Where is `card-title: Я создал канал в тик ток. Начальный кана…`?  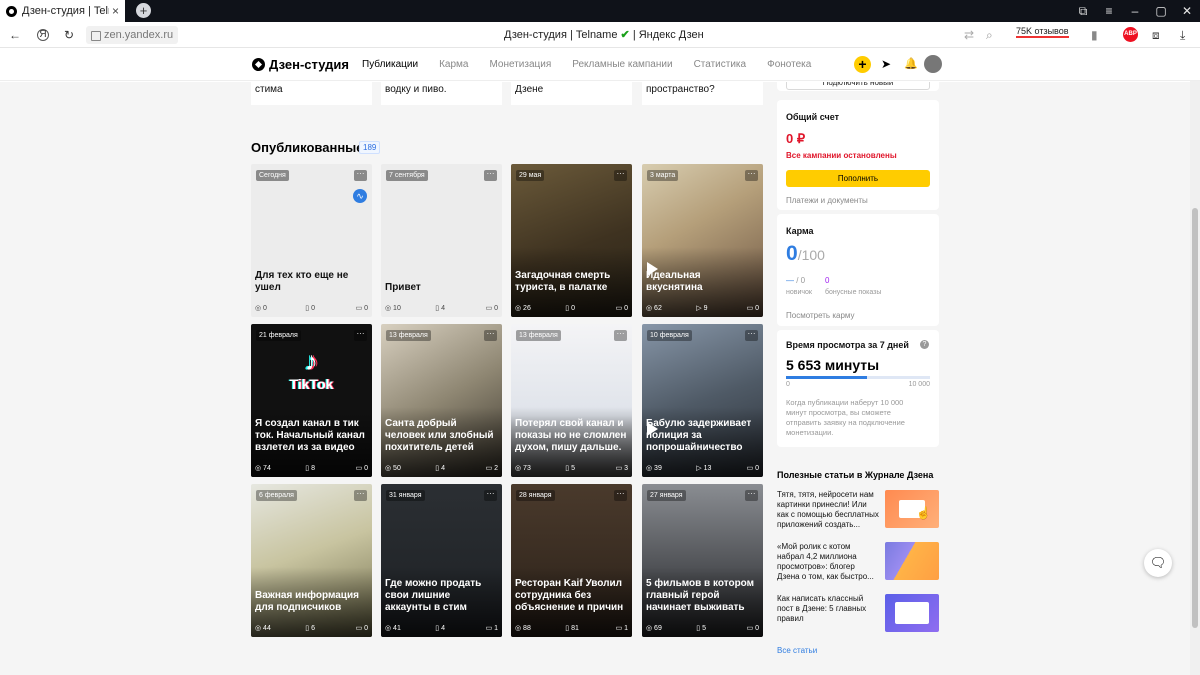
card-title: Я создал канал в тик ток. Начальный кана… is located at coordinates (310, 435).